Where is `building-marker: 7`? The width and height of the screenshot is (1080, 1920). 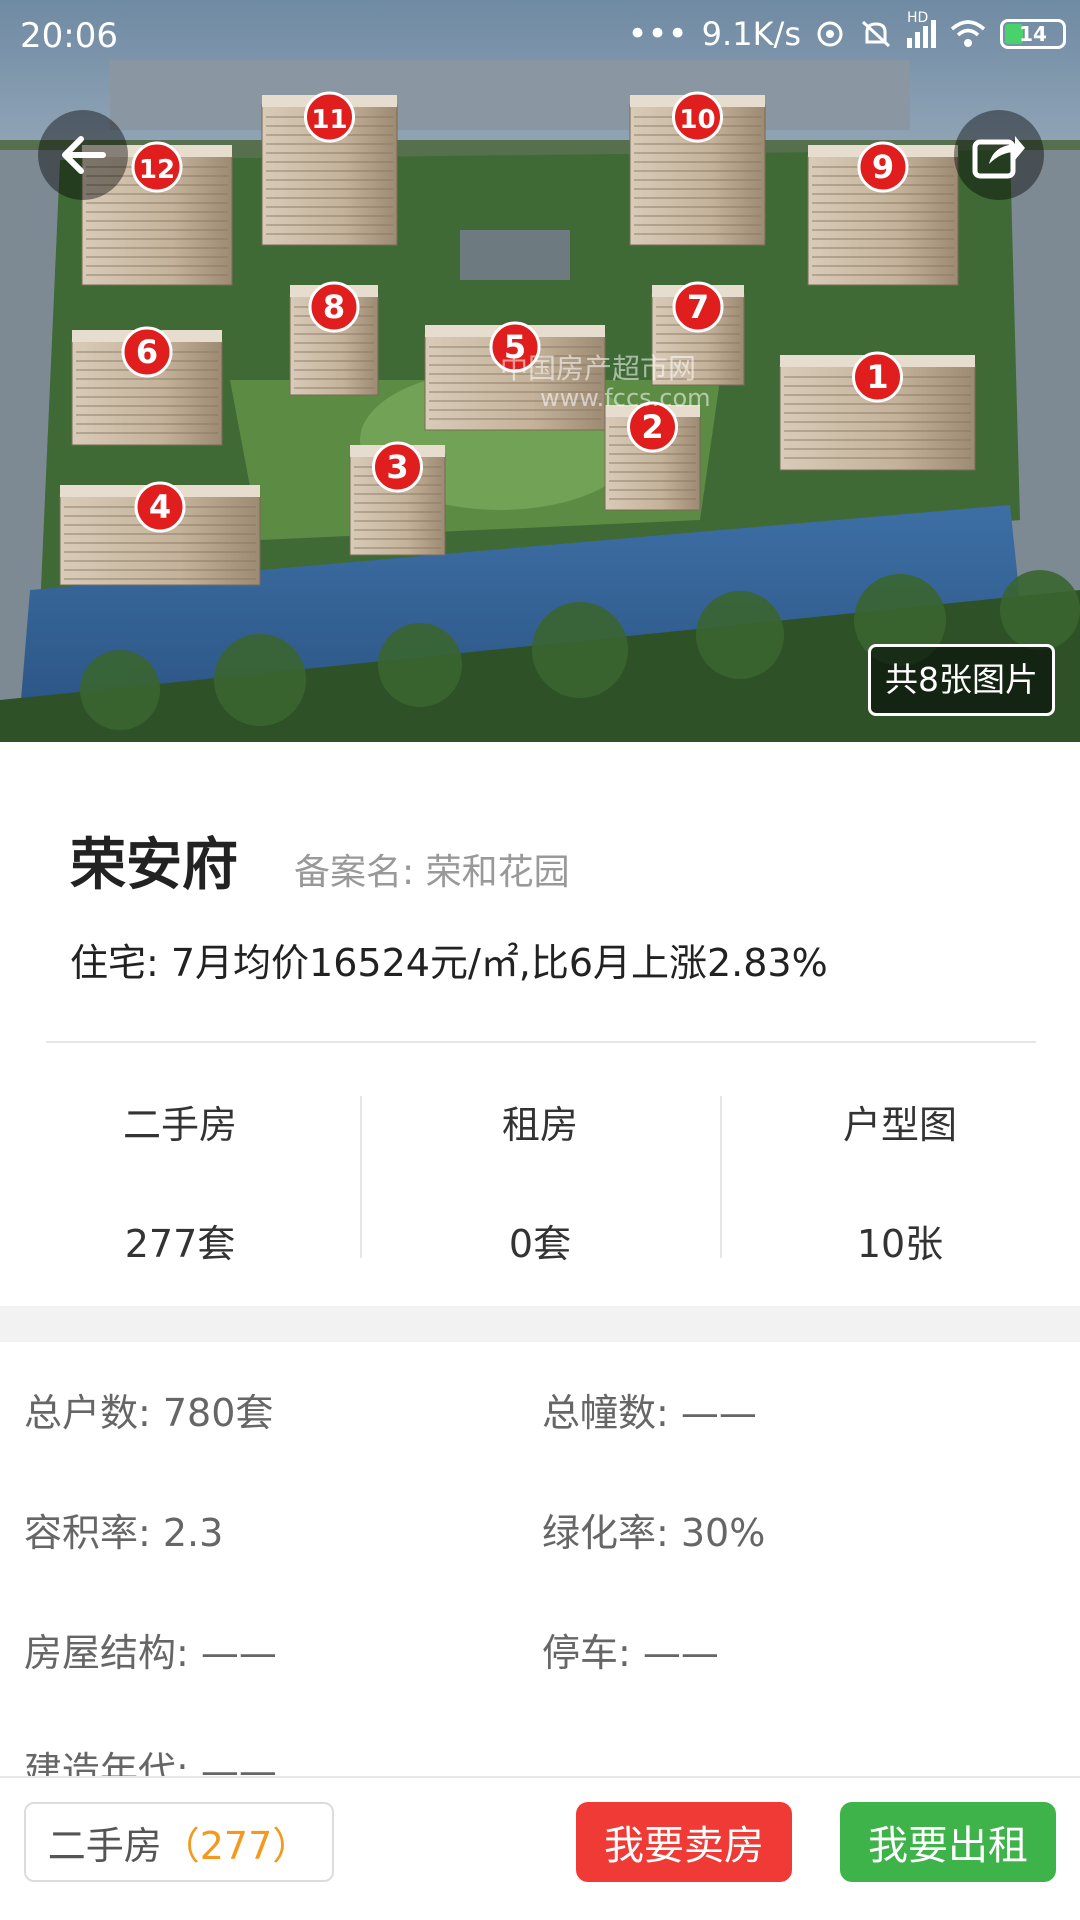
building-marker: 7 is located at coordinates (698, 307).